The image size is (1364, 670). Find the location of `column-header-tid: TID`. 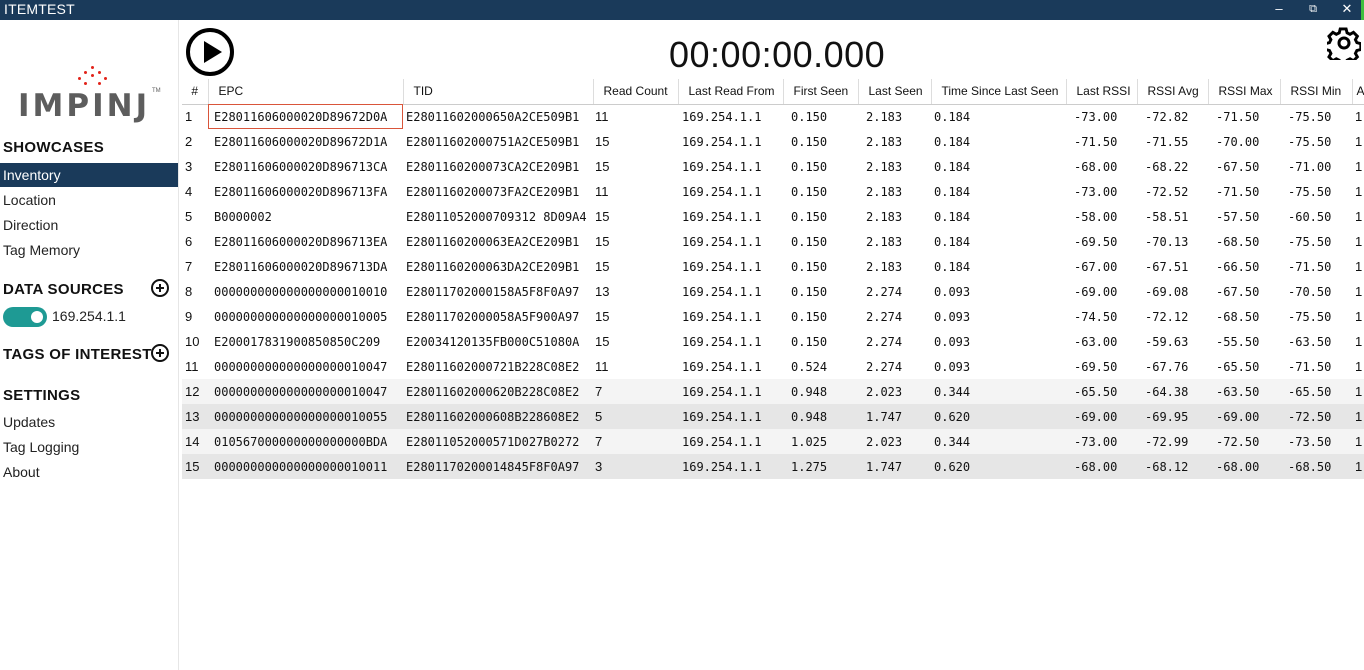

column-header-tid: TID is located at coordinates (498, 92).